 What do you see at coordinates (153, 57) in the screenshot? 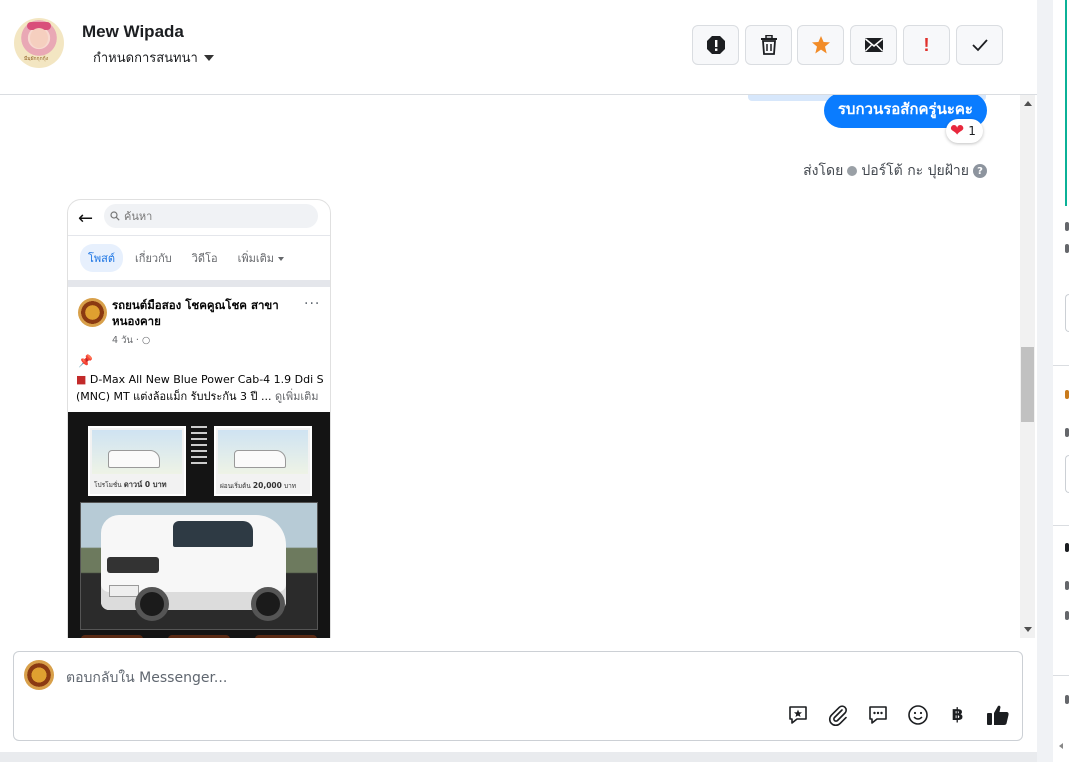
I see `assign-conversation-dropdown: กำหนดการสนทนา` at bounding box center [153, 57].